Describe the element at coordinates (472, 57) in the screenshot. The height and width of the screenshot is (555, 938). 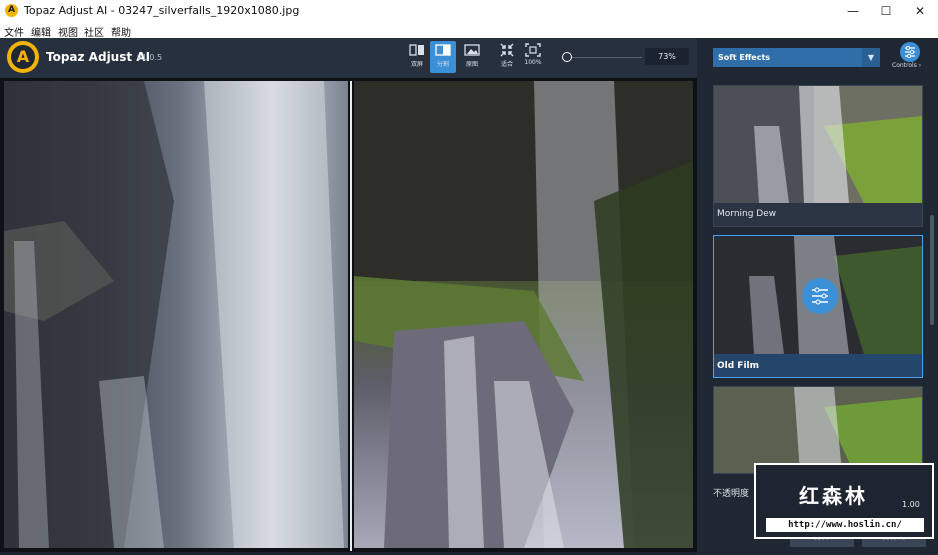
I see `original-view-button: 原图` at that location.